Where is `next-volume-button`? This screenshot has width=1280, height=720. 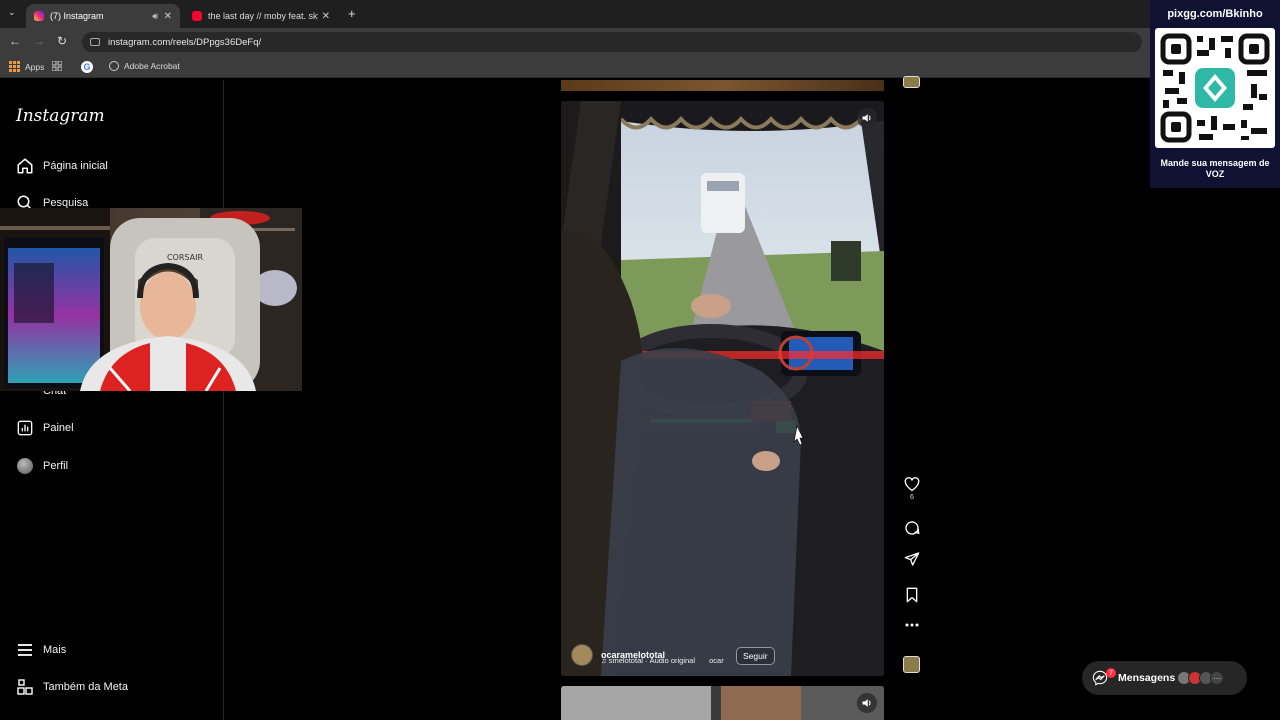 next-volume-button is located at coordinates (867, 703).